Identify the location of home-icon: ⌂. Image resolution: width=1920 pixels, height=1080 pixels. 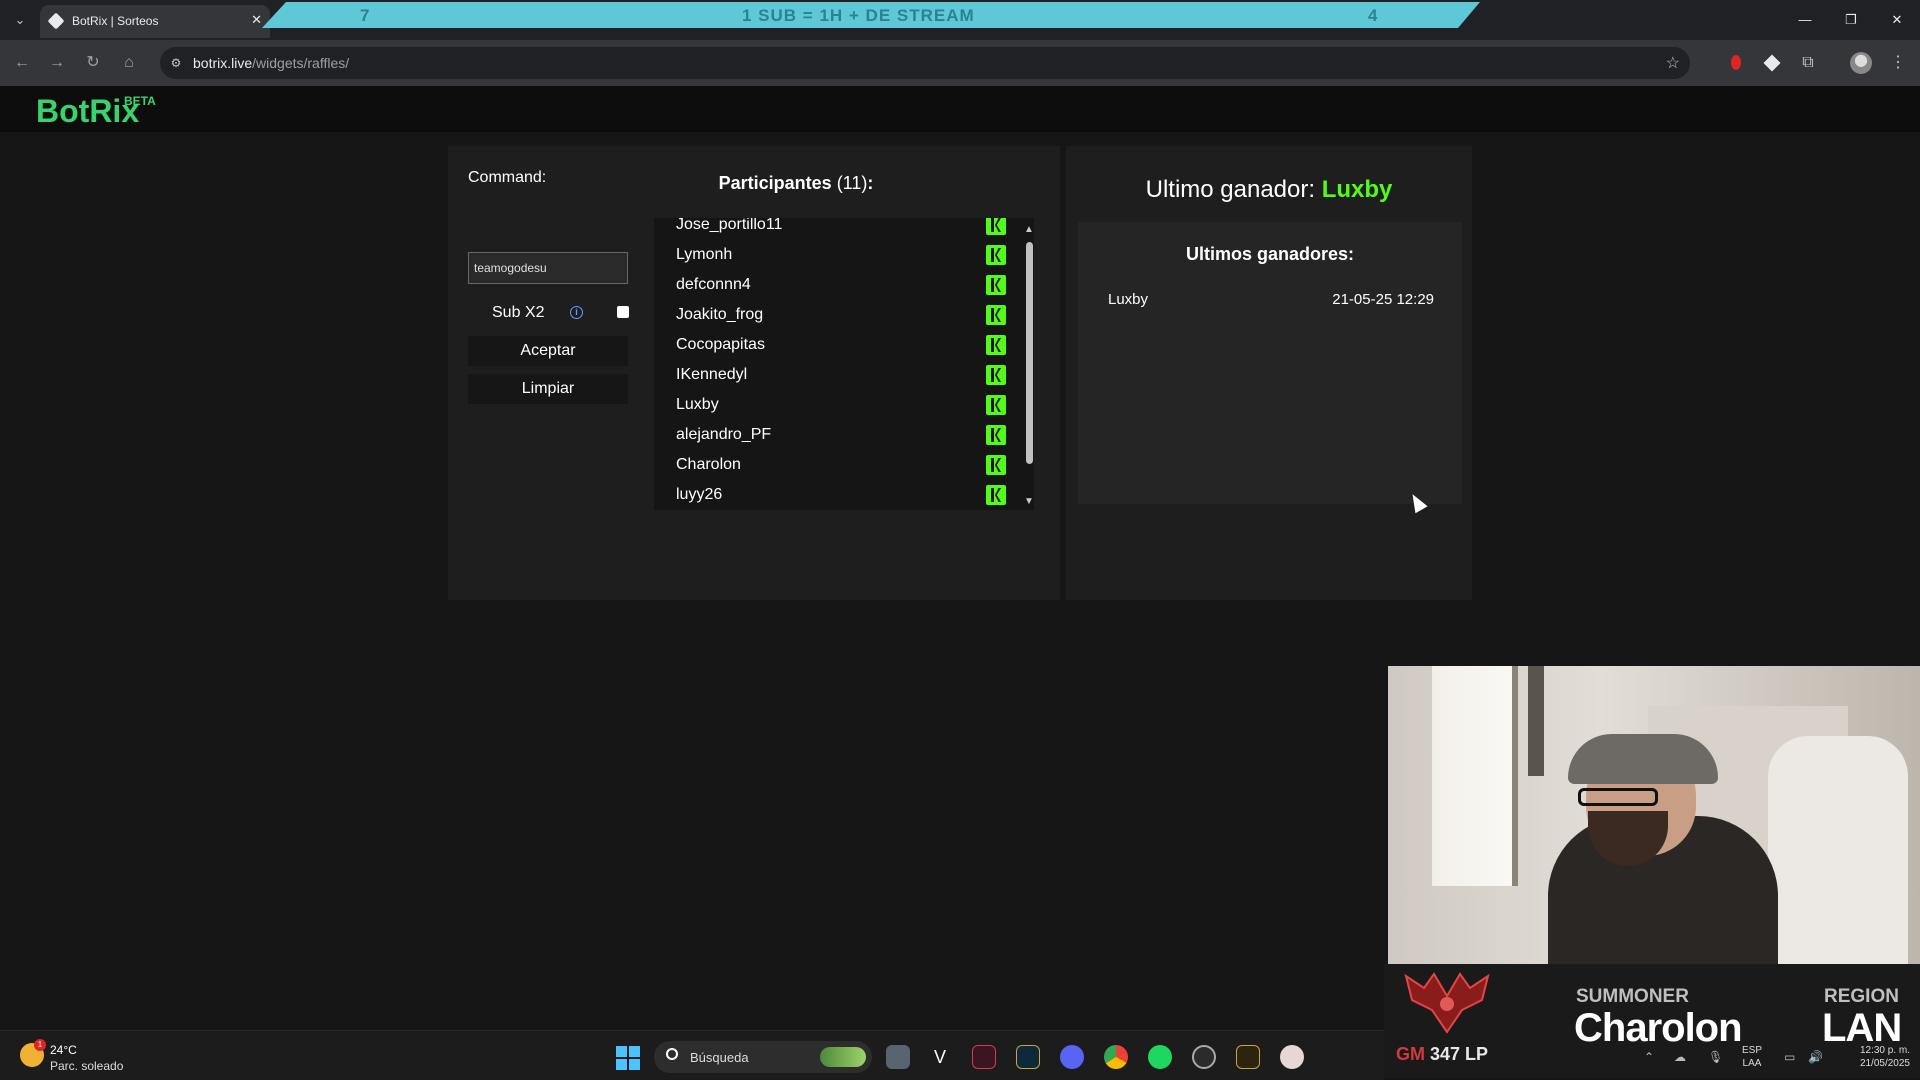
(129, 63).